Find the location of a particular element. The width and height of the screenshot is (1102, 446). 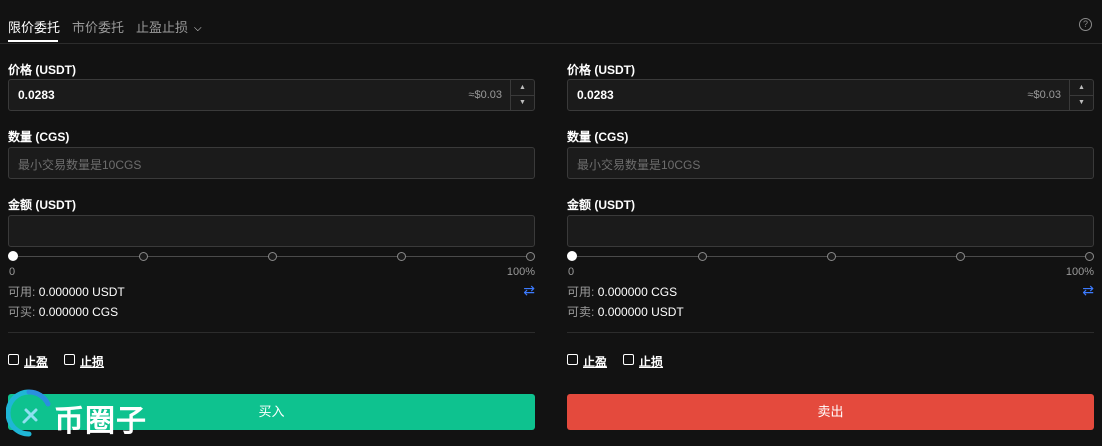

sell-available-value: 0.000000 CGS is located at coordinates (637, 292).